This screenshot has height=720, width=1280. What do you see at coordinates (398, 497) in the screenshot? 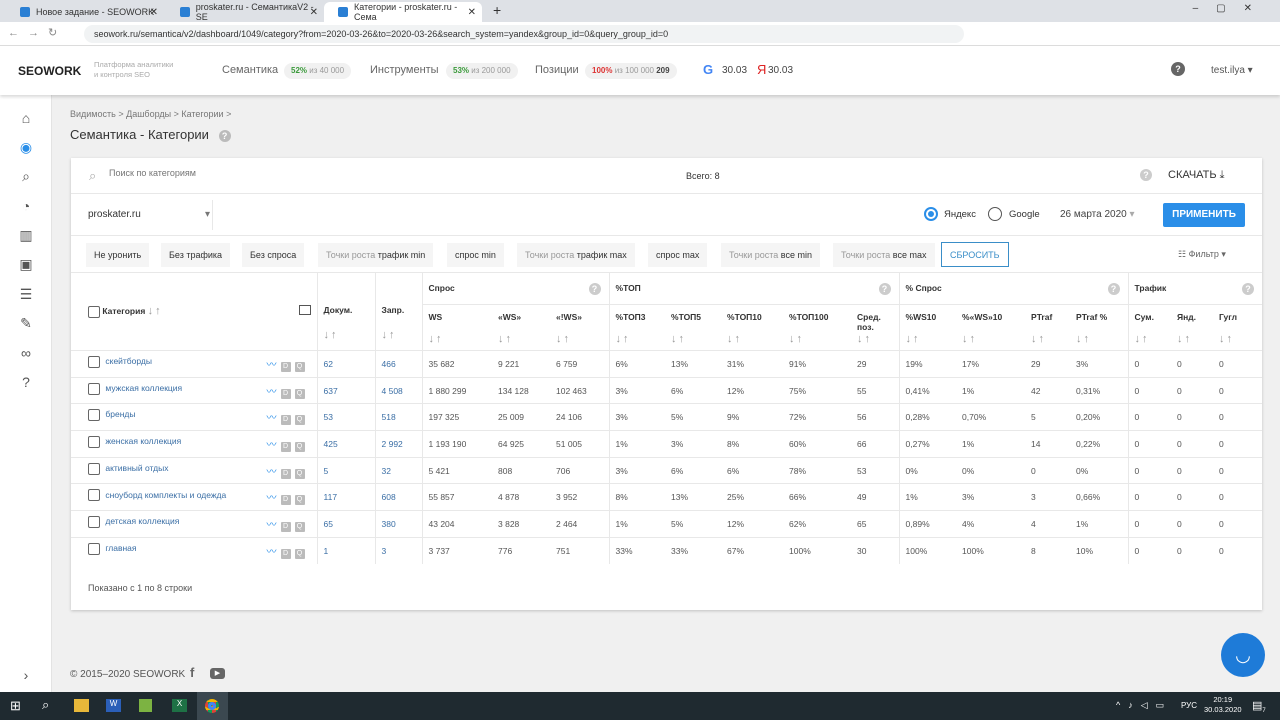
I see `cell-2: 608` at bounding box center [398, 497].